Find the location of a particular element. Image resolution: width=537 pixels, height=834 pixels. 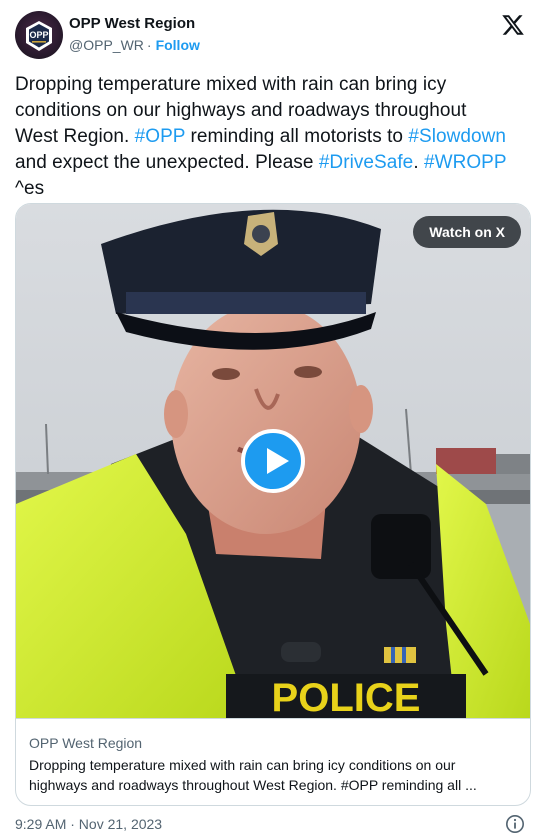

hashtag-link: #WROPP is located at coordinates (465, 162).